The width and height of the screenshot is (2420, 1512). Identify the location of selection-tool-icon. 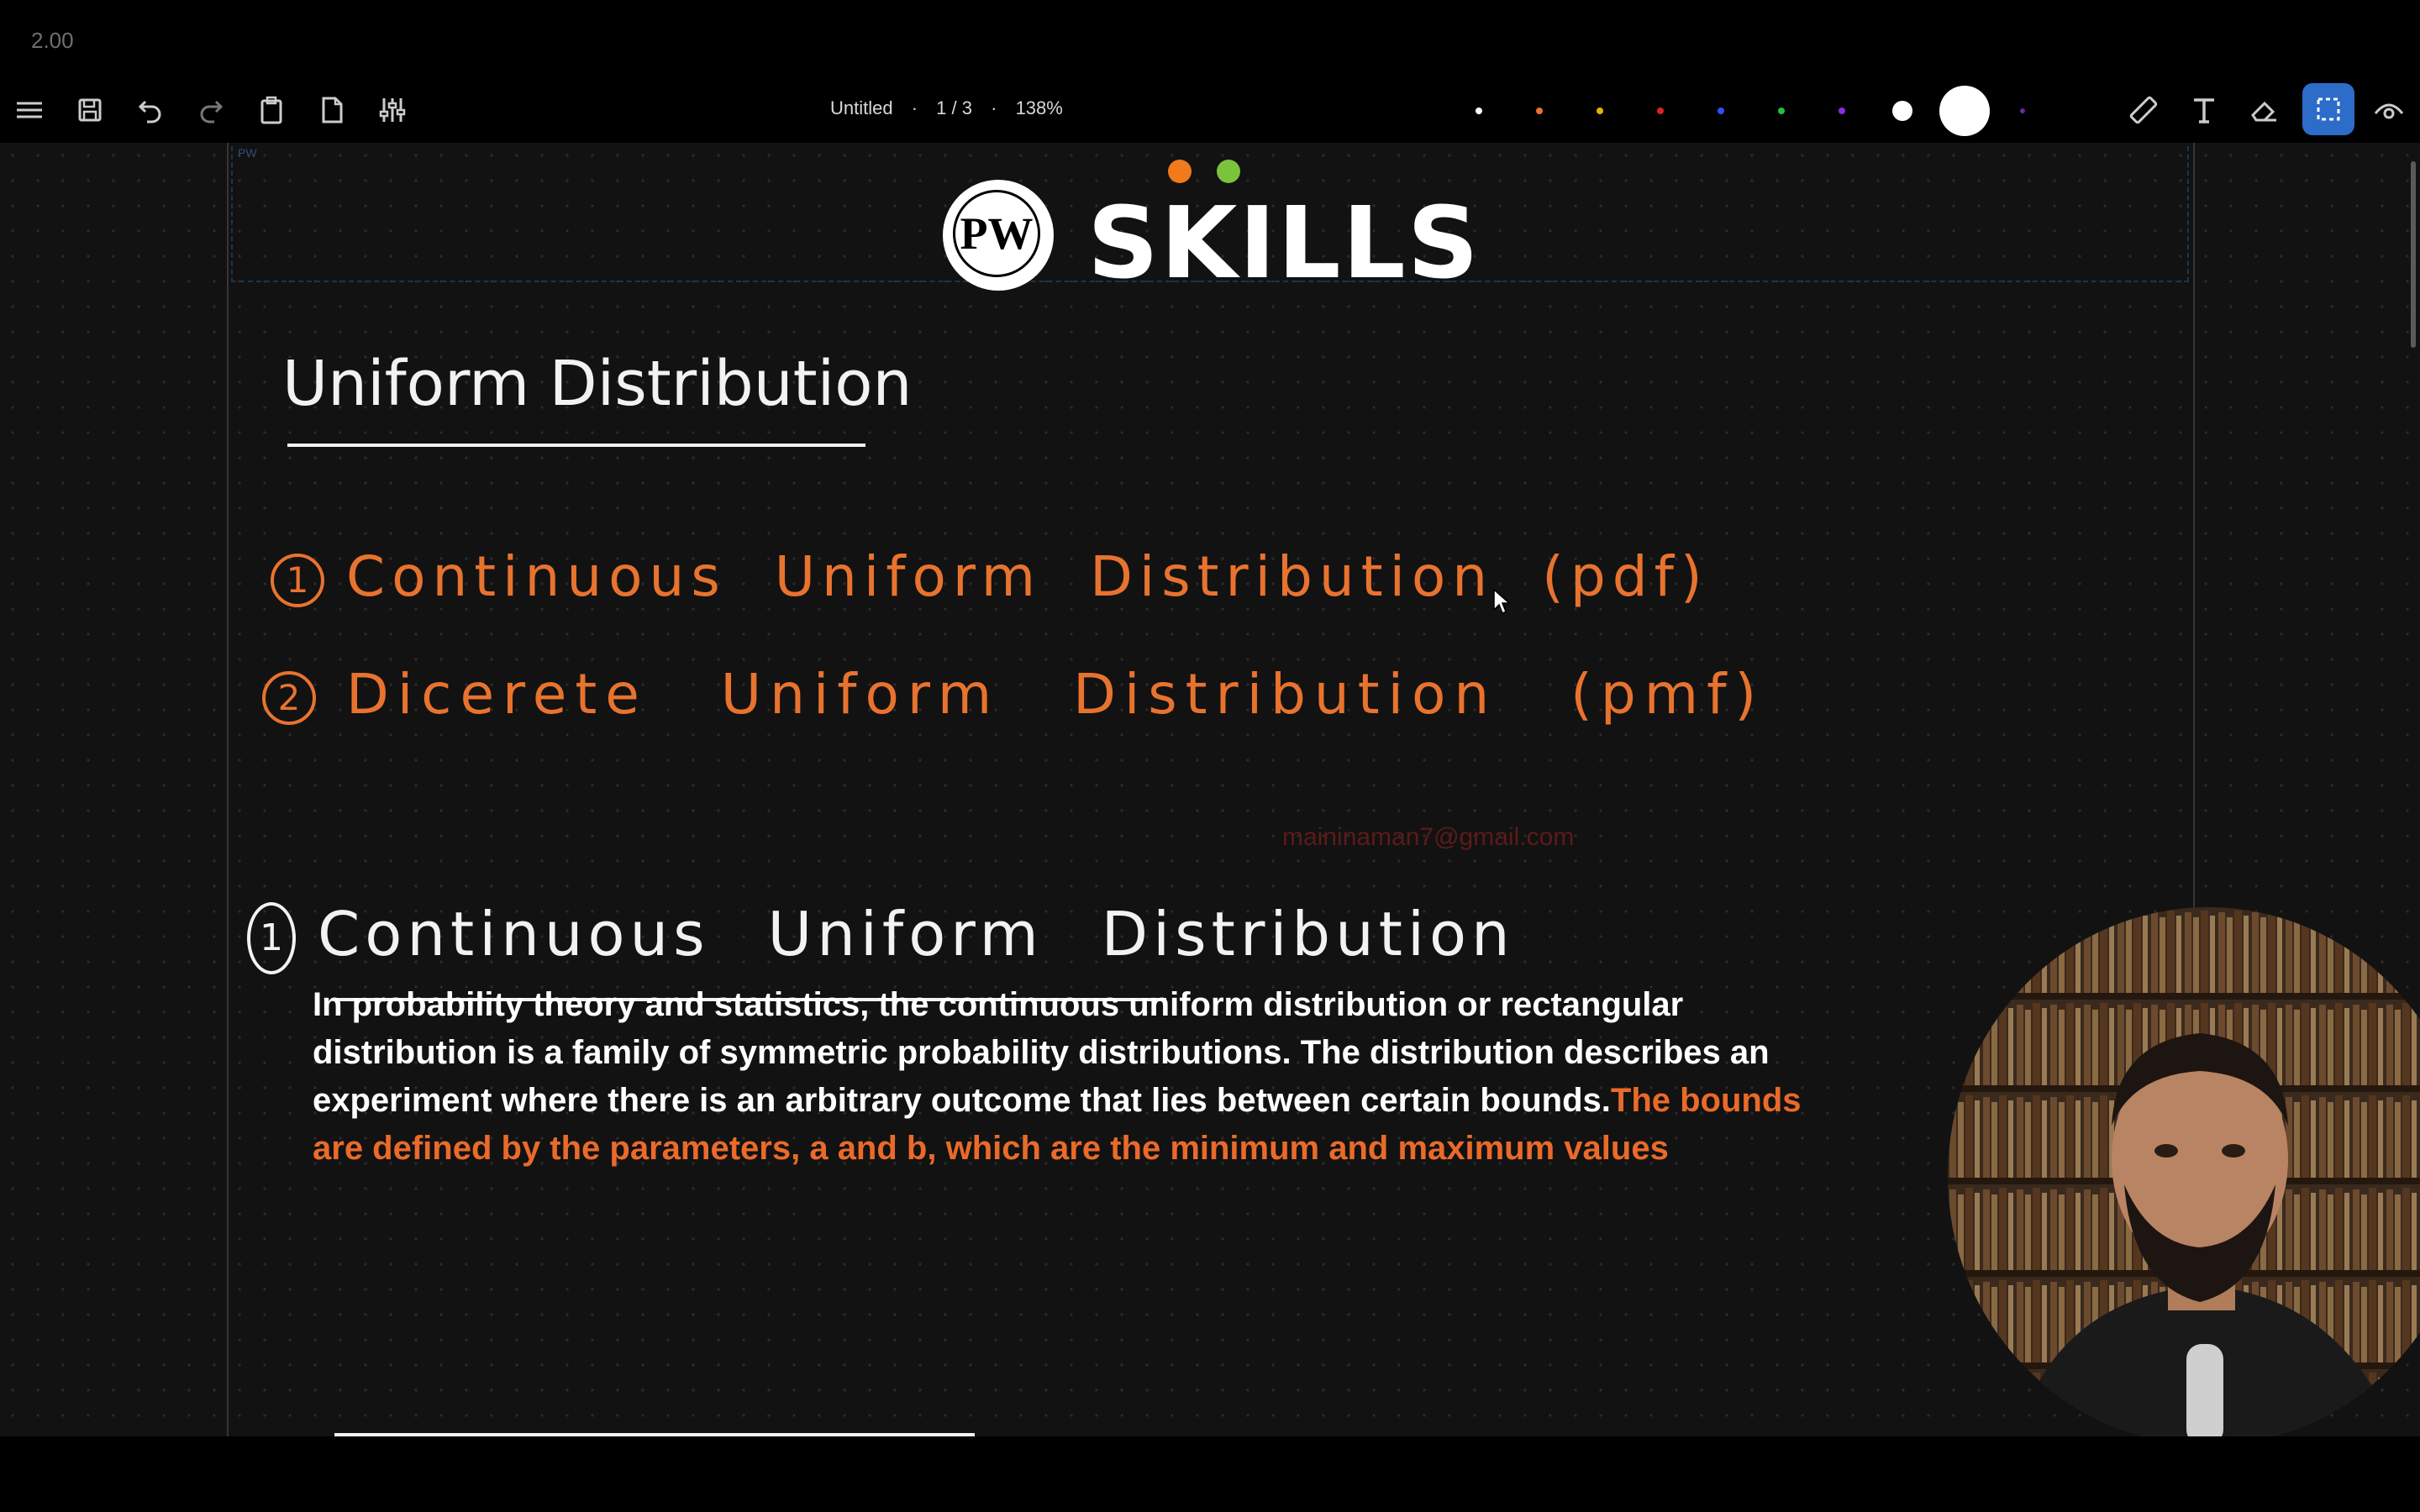
(2328, 109).